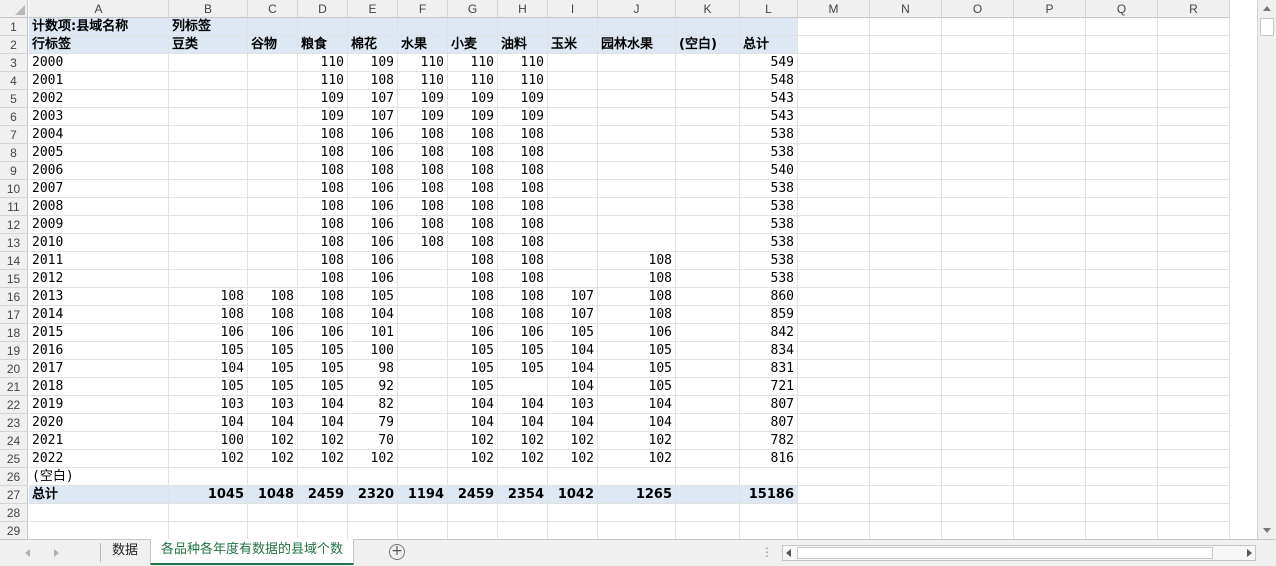  Describe the element at coordinates (573, 297) in the screenshot. I see `pivot-value-cell: 107` at that location.